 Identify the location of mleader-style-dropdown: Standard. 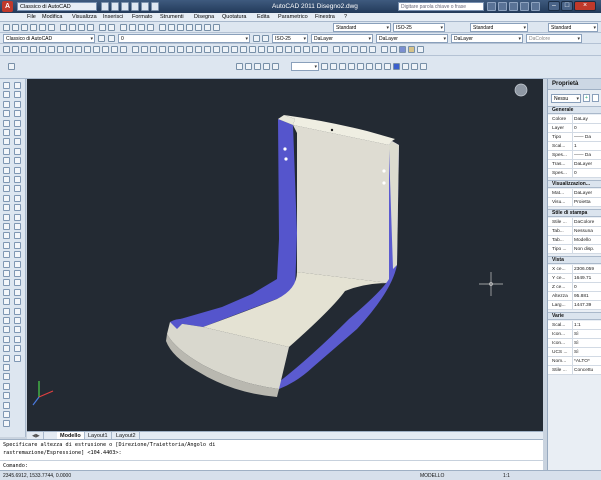
(573, 27).